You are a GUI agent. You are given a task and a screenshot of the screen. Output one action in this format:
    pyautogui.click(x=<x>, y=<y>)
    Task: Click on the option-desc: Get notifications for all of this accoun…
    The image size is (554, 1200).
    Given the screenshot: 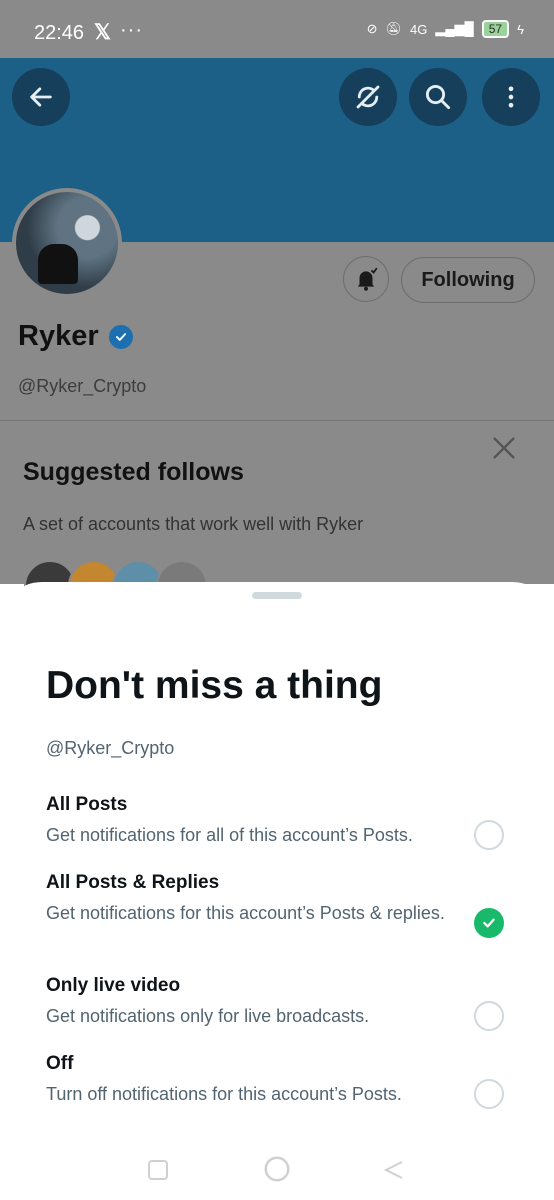 What is the action you would take?
    pyautogui.click(x=229, y=835)
    